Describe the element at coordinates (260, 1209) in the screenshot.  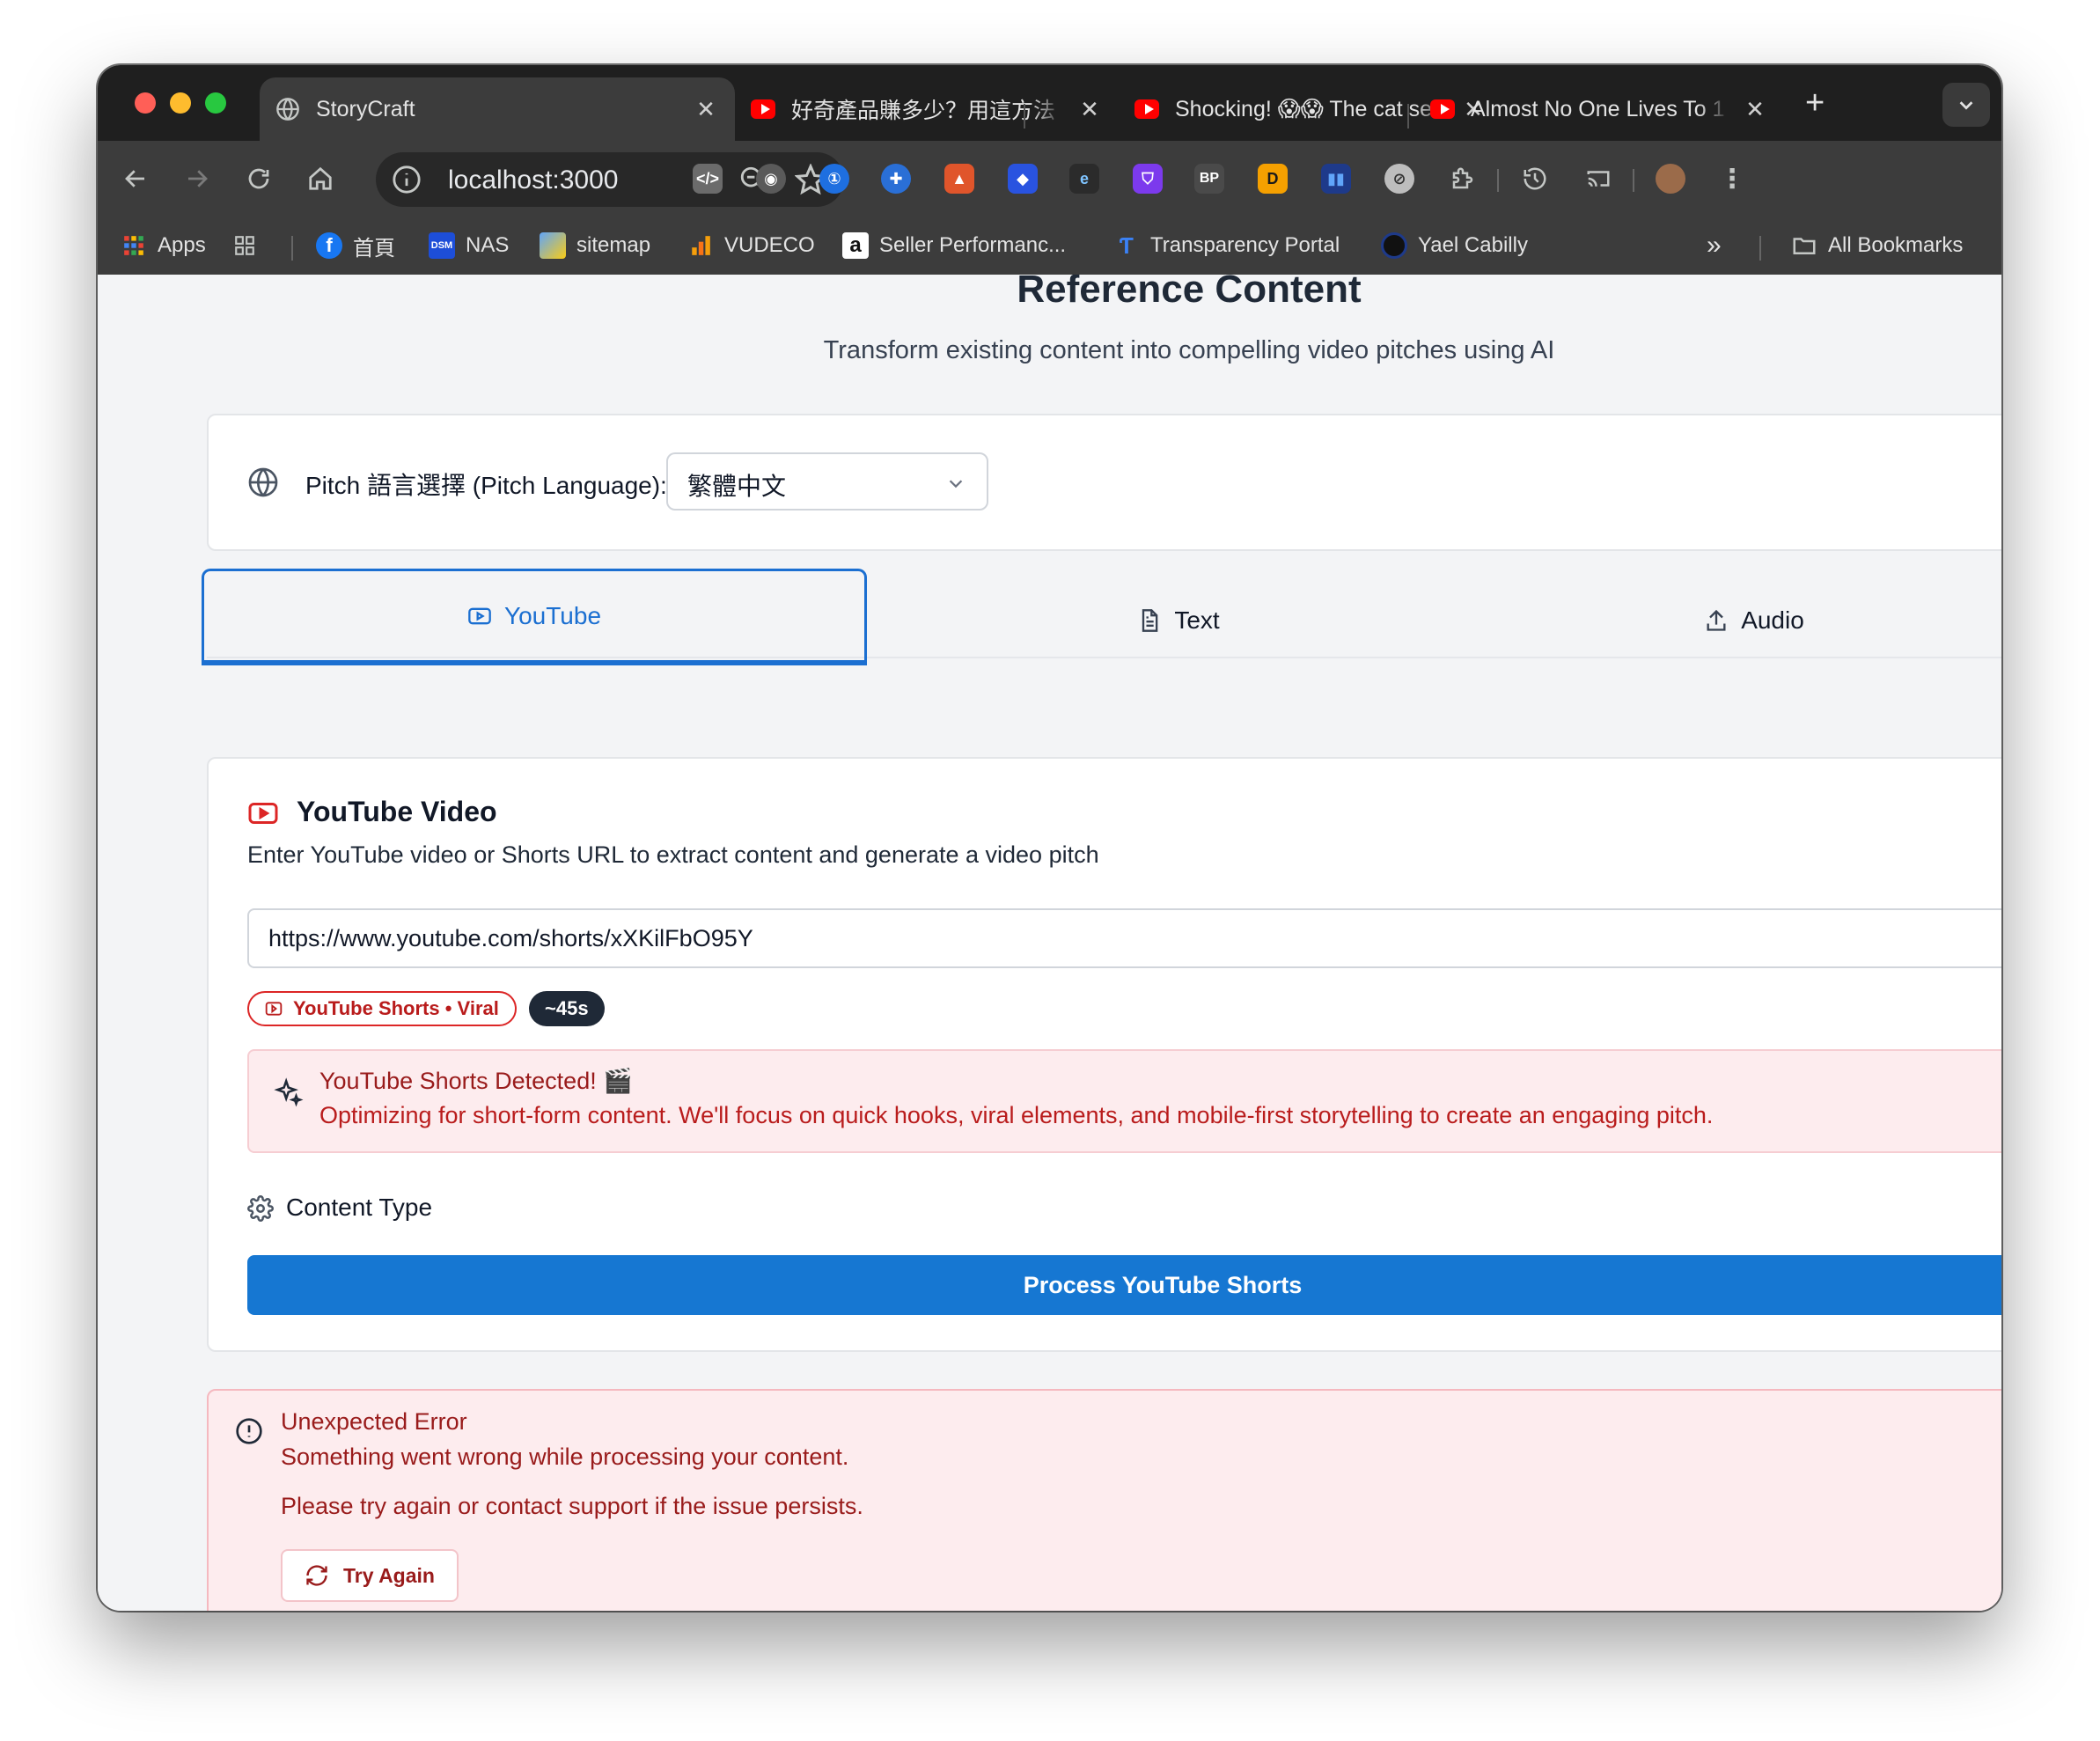
I see `settings-gear-icon` at that location.